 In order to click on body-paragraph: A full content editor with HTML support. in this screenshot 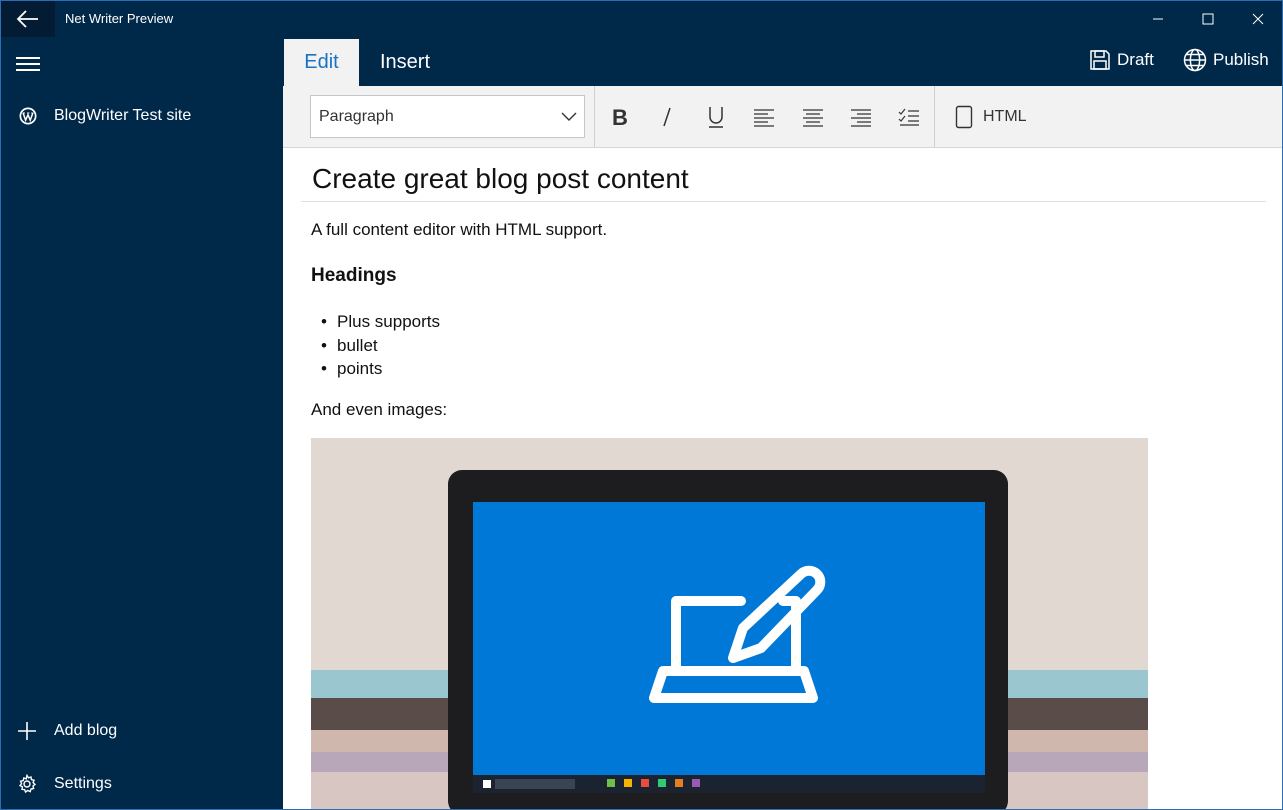, I will do `click(459, 230)`.